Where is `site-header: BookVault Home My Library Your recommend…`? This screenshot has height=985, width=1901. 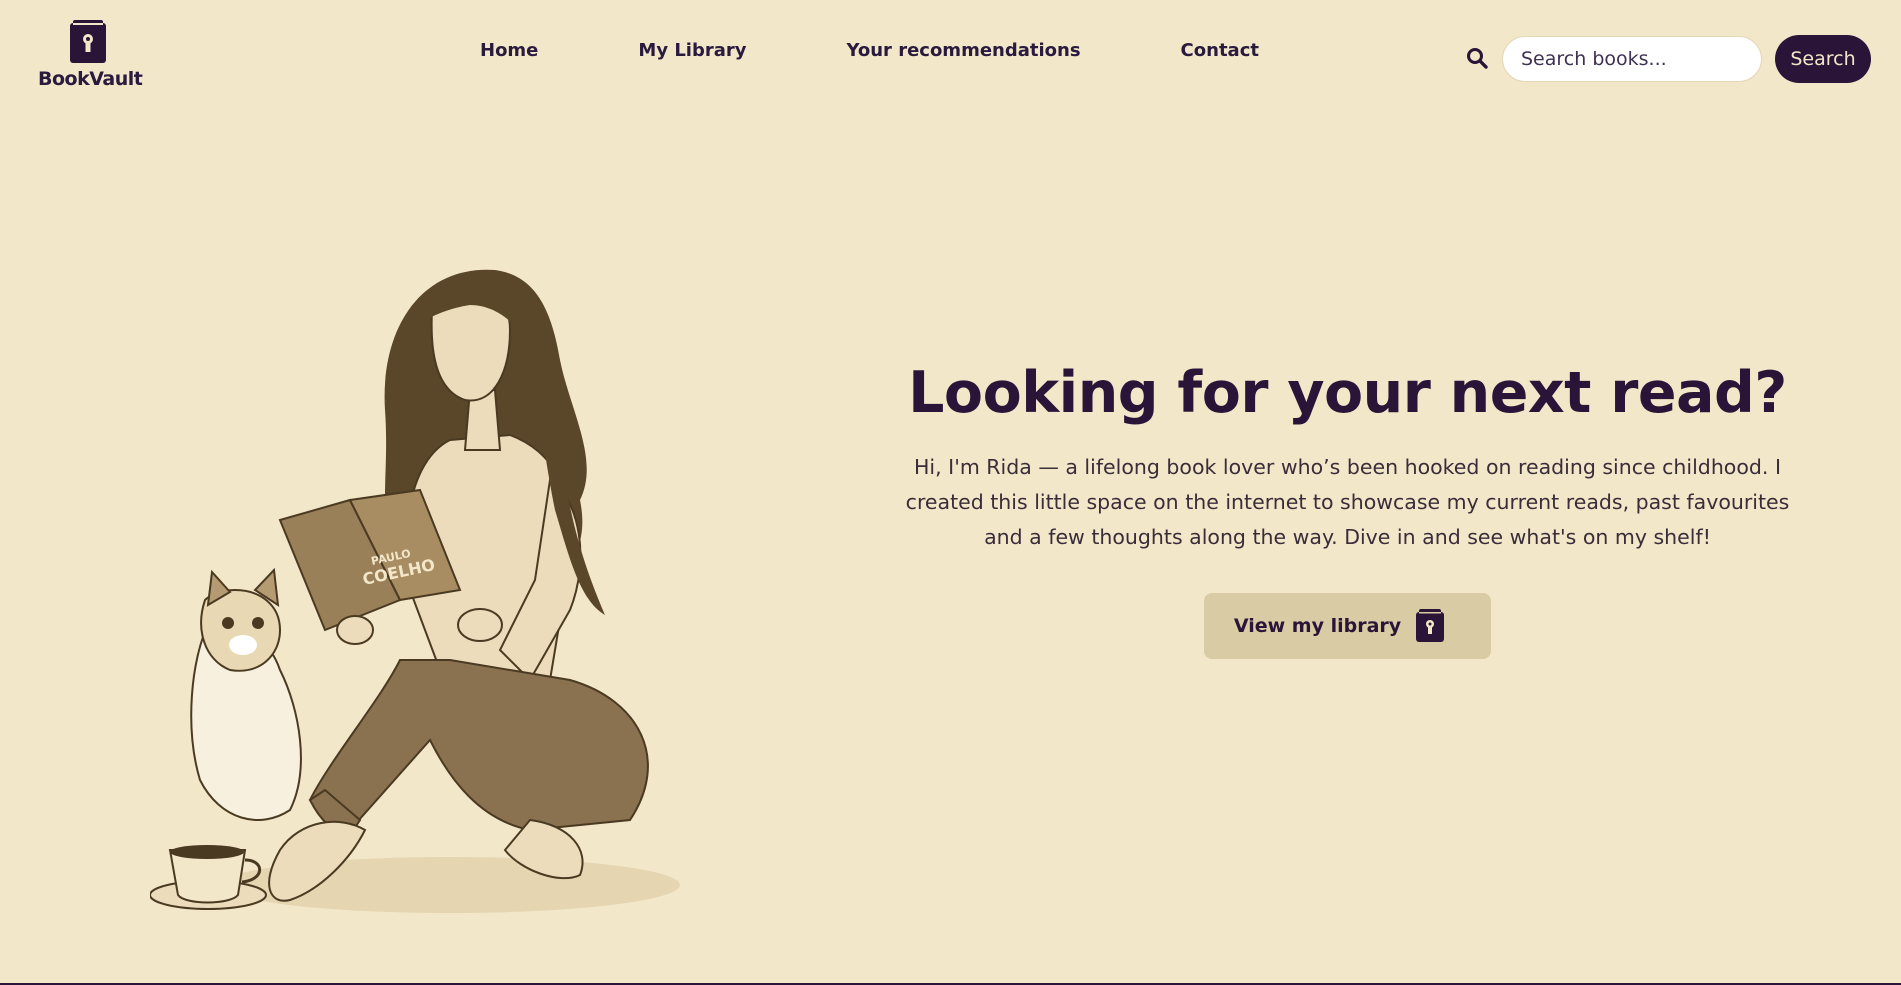
site-header: BookVault Home My Library Your recommend… is located at coordinates (950, 55).